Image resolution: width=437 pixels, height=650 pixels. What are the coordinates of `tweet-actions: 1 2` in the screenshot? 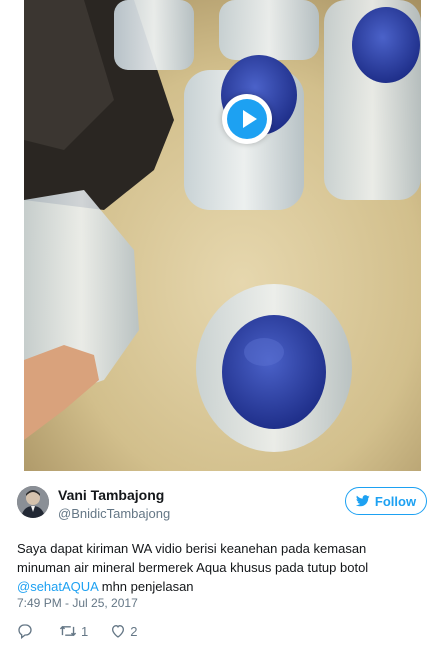 It's located at (88, 631).